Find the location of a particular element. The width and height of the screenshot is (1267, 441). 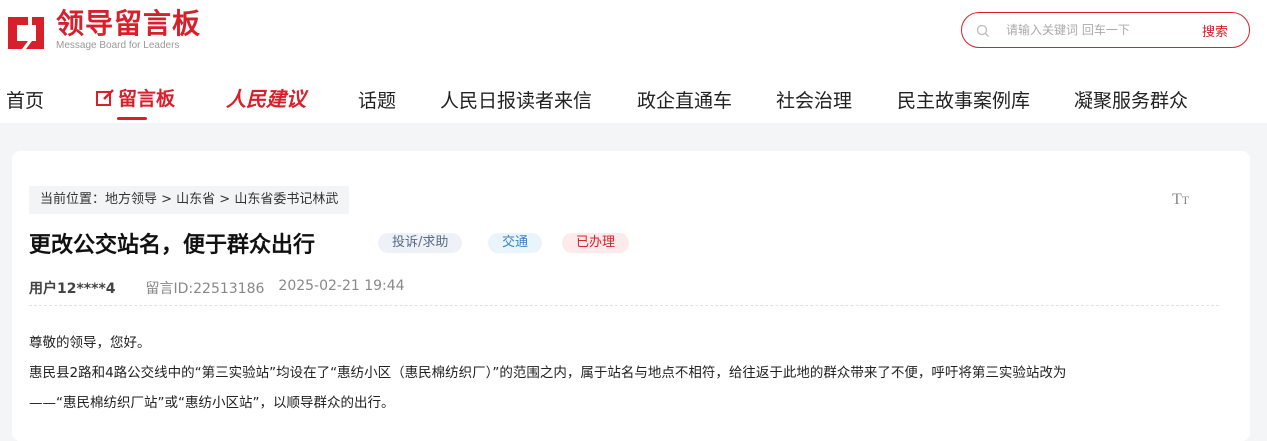

logo-title: 领导留言板 is located at coordinates (129, 23).